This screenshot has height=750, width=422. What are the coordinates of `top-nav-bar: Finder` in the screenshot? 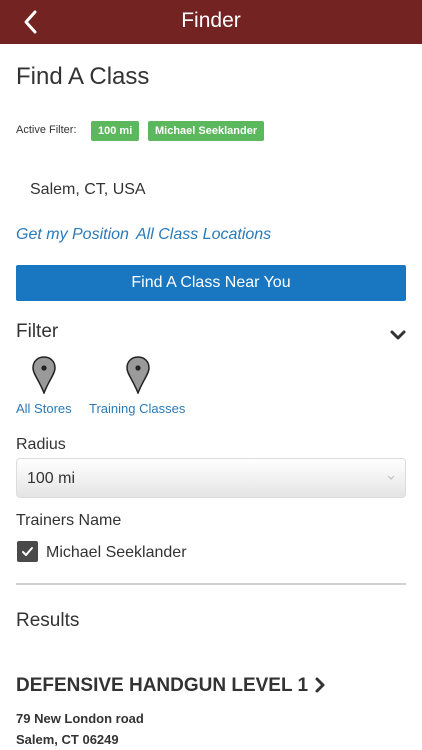 It's located at (211, 22).